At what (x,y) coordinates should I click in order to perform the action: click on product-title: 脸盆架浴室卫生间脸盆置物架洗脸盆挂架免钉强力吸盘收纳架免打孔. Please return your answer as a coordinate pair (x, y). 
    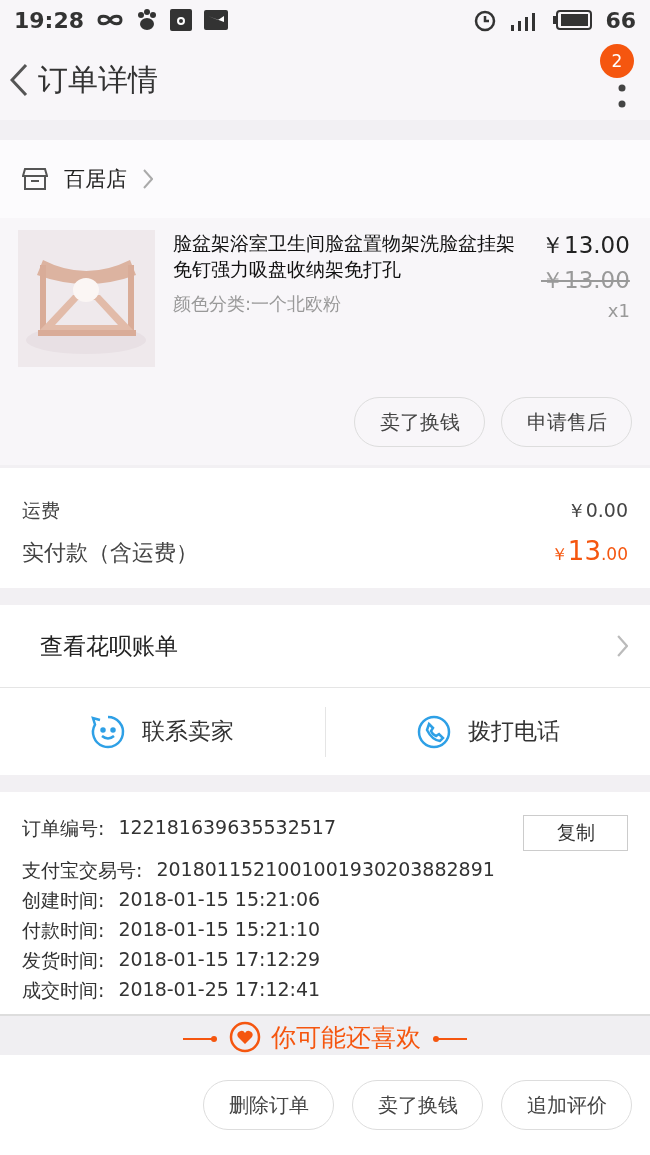
    Looking at the image, I should click on (348, 256).